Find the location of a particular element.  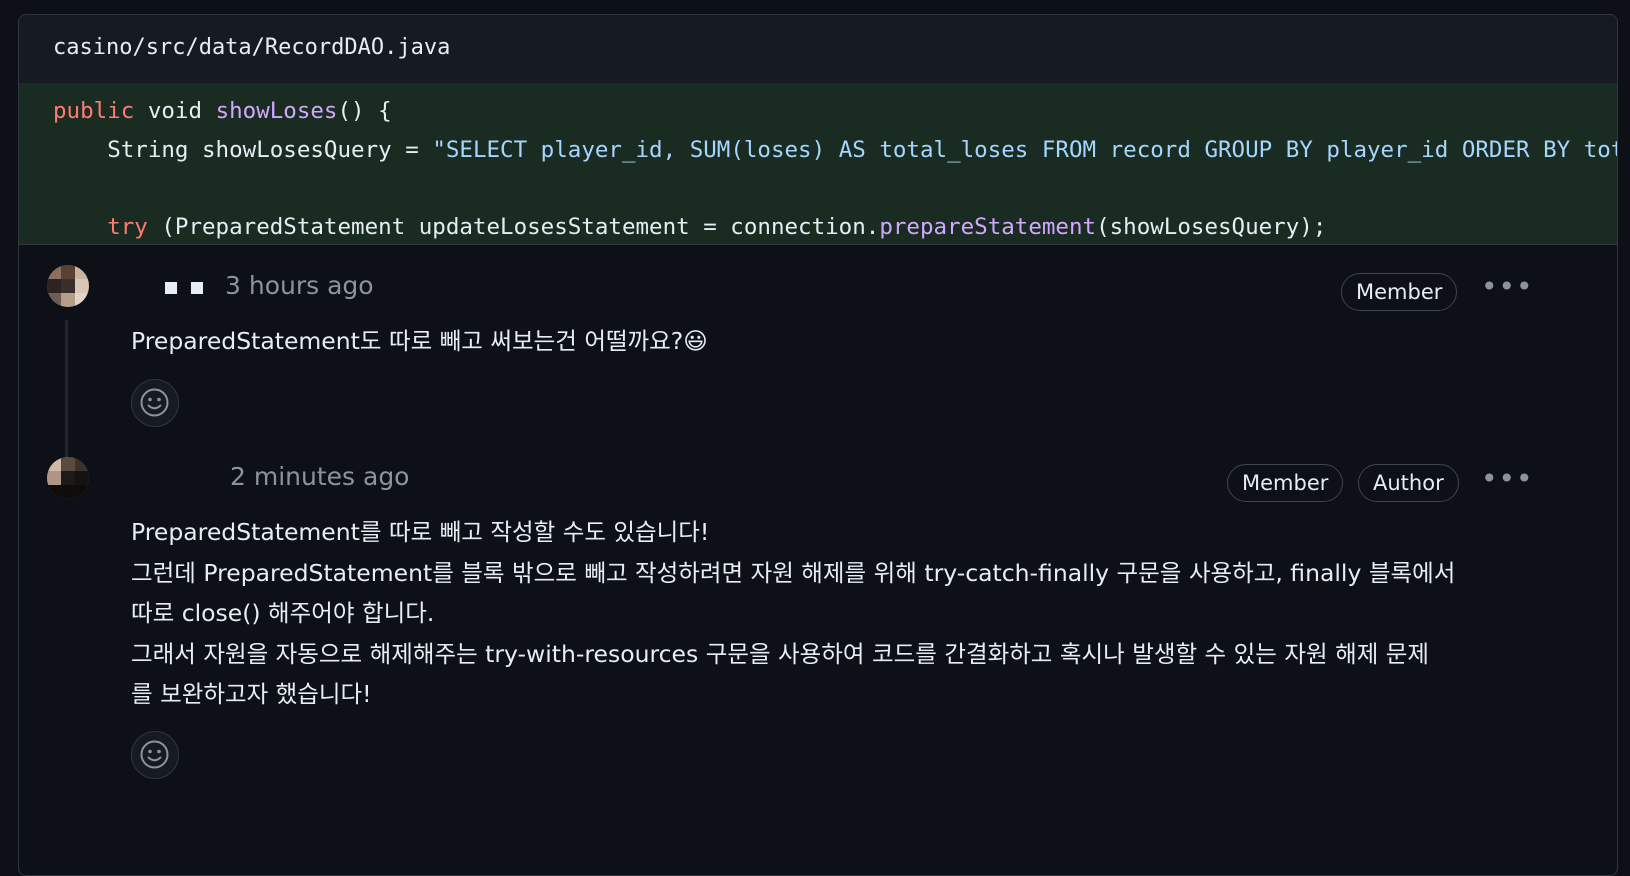

comment-line: 를 보완하고자 했습니다! is located at coordinates (251, 694).